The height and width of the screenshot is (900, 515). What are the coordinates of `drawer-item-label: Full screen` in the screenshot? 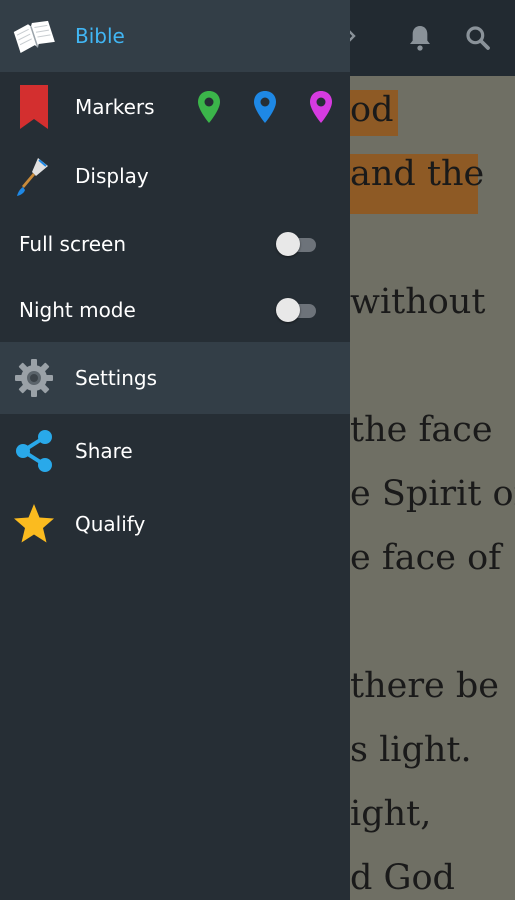 It's located at (73, 244).